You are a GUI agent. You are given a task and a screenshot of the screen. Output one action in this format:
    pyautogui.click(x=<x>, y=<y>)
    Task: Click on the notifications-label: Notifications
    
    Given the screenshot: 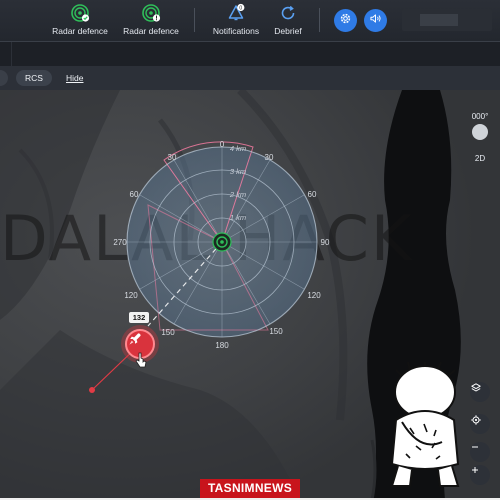 What is the action you would take?
    pyautogui.click(x=236, y=31)
    